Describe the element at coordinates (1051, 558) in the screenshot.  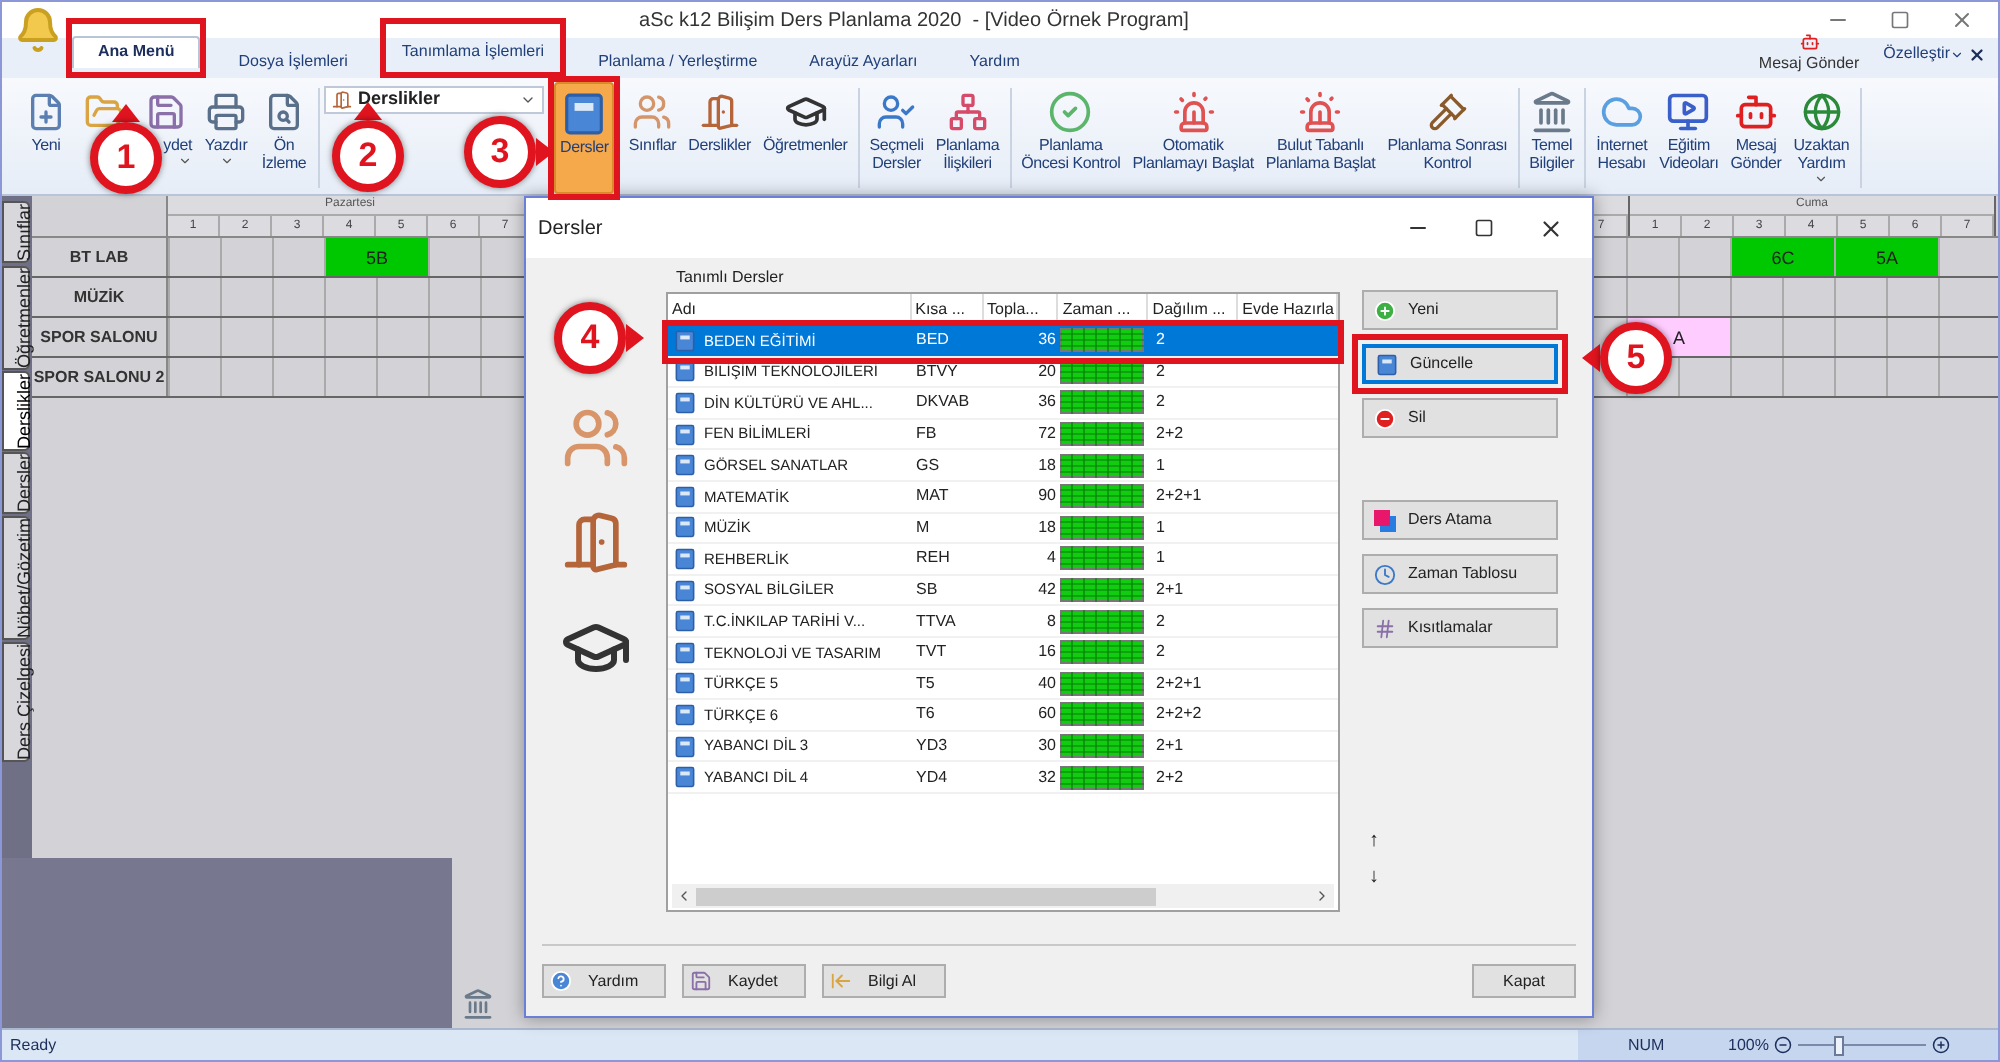
I see `lesson-total: 4` at that location.